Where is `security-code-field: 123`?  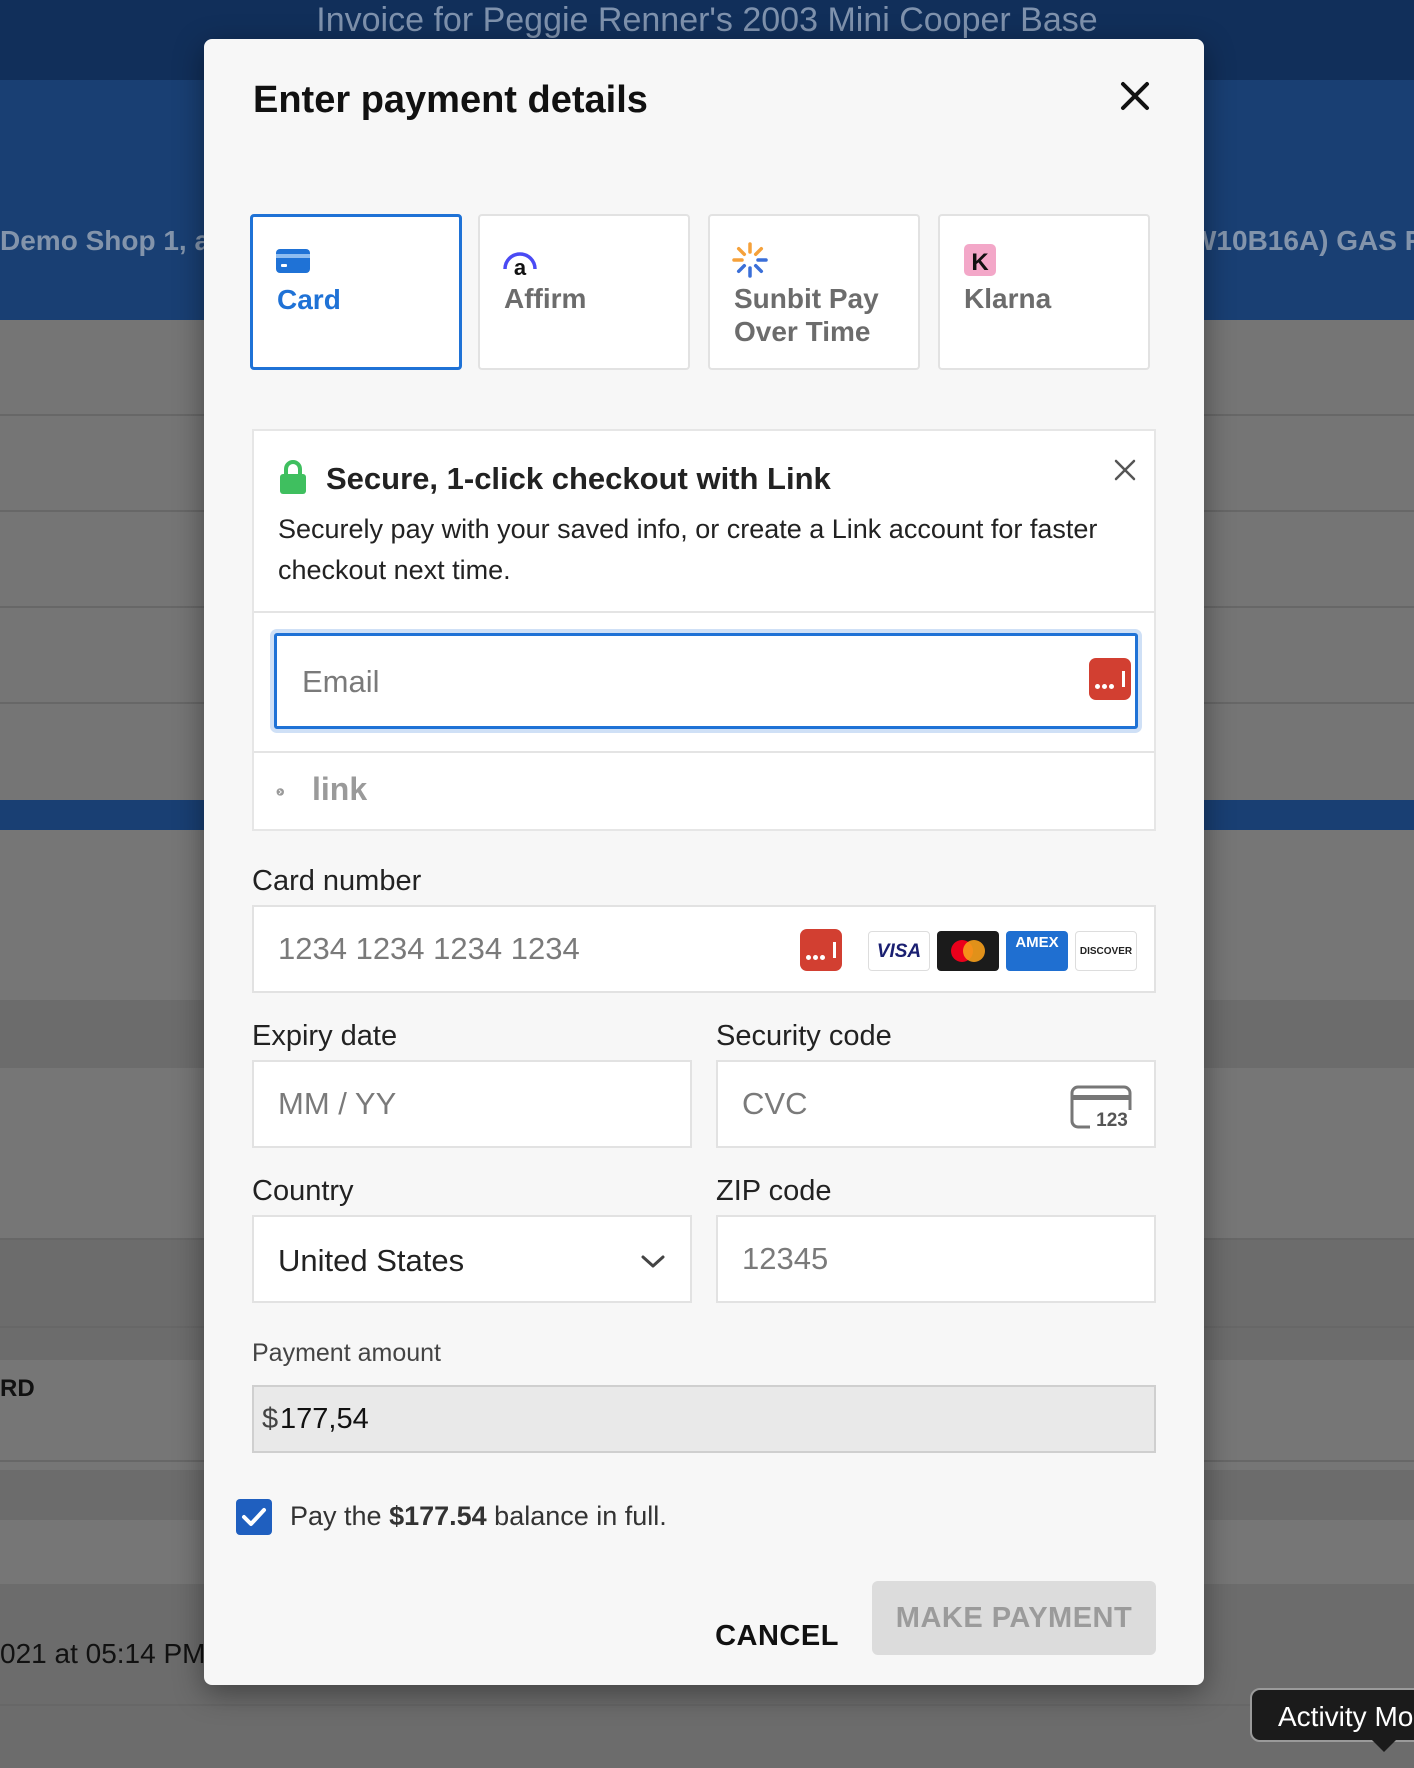 security-code-field: 123 is located at coordinates (936, 1104).